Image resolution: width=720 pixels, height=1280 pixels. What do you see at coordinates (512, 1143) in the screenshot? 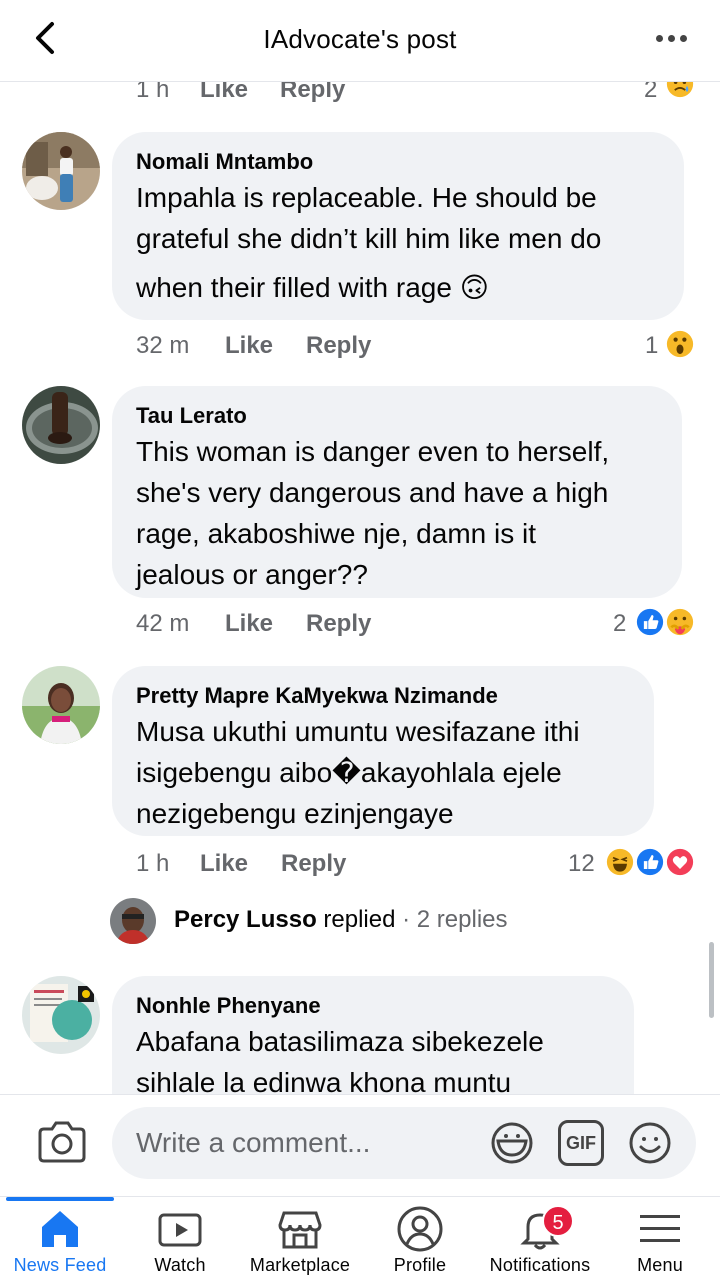
I see `sticker-icon` at bounding box center [512, 1143].